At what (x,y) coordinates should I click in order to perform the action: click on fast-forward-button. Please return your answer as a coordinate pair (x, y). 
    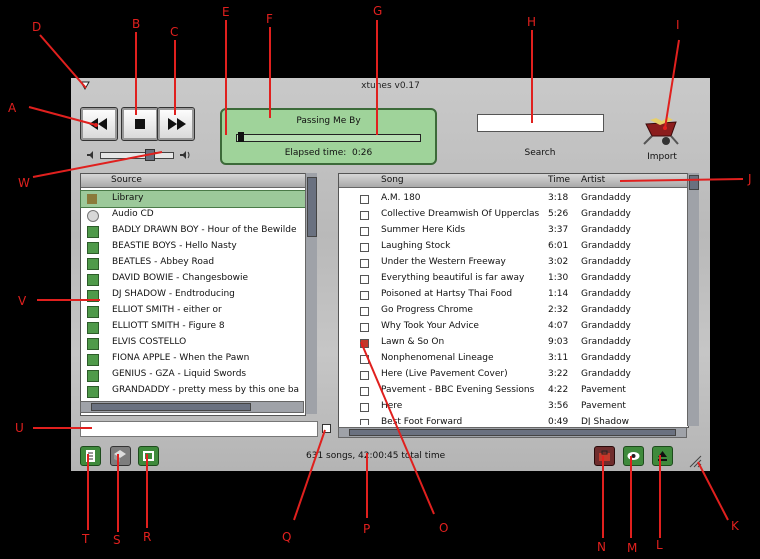
    Looking at the image, I should click on (176, 124).